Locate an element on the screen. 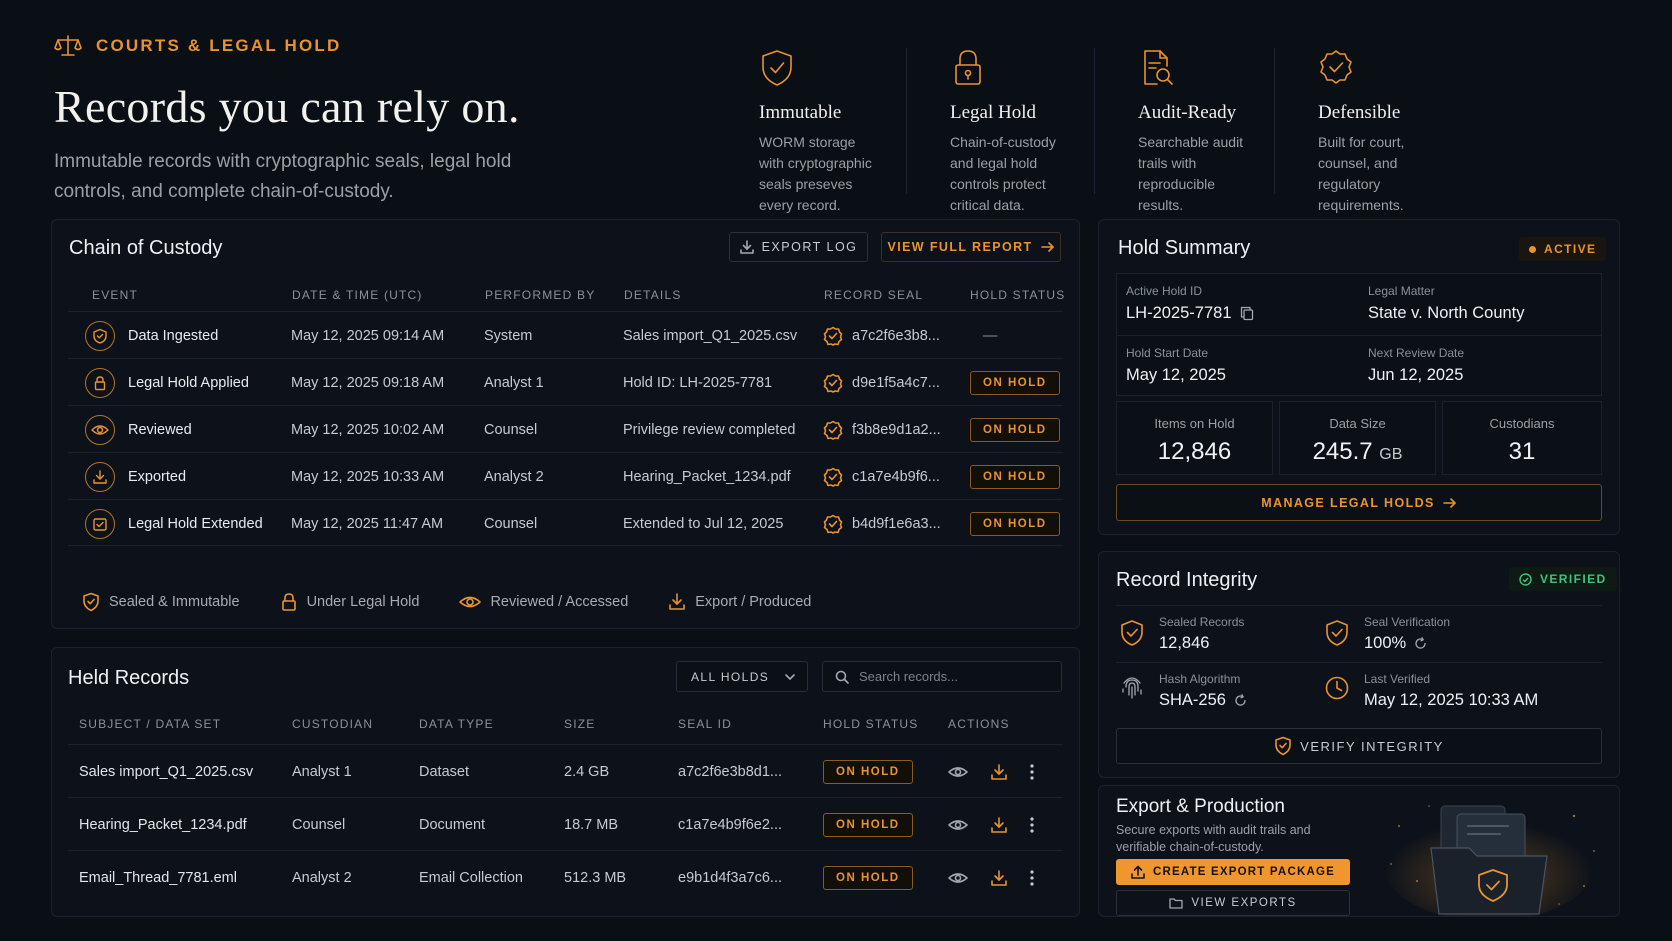  event-label: Data Ingested is located at coordinates (173, 335).